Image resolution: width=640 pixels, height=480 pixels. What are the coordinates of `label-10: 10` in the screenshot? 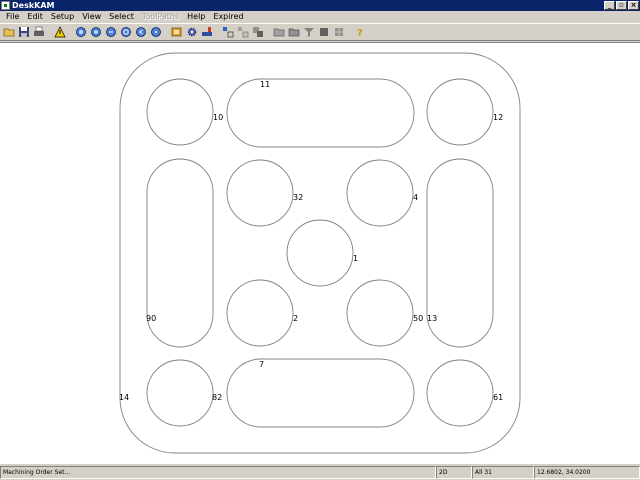 It's located at (218, 117).